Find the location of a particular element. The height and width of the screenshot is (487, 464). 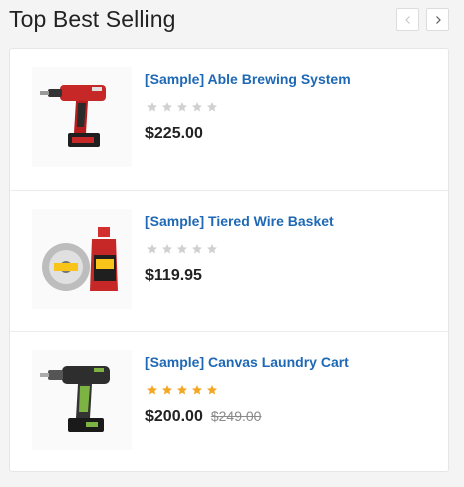

carousel-next-button is located at coordinates (437, 19).